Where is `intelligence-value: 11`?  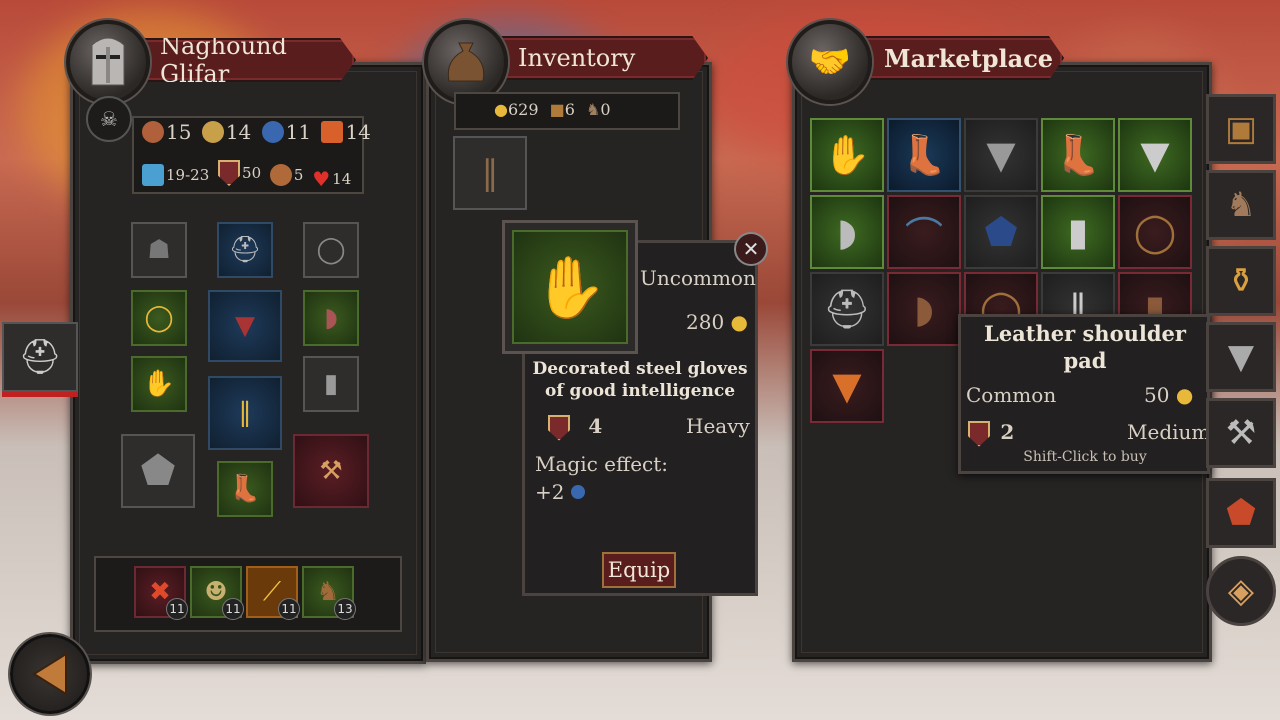 intelligence-value: 11 is located at coordinates (298, 132).